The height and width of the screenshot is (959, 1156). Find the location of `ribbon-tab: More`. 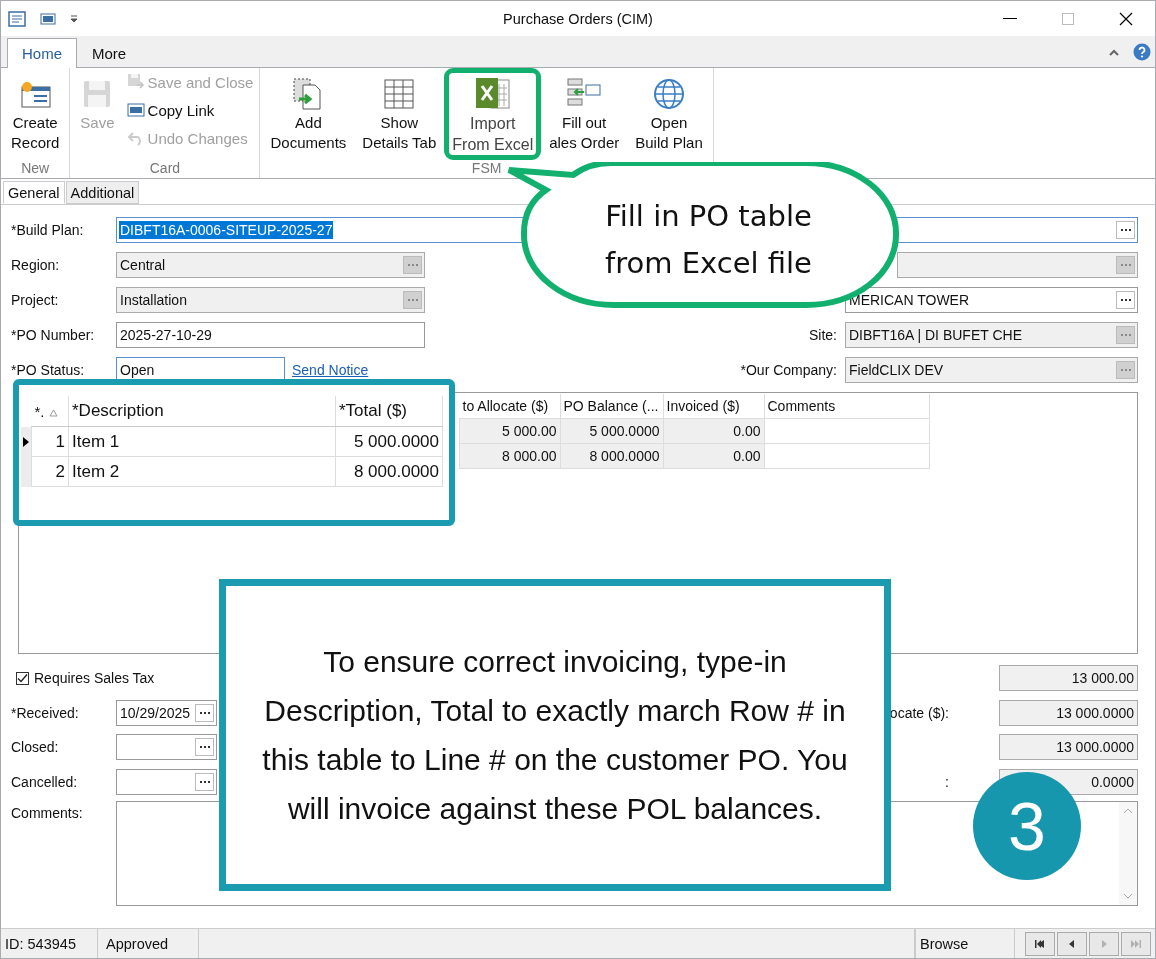

ribbon-tab: More is located at coordinates (109, 53).